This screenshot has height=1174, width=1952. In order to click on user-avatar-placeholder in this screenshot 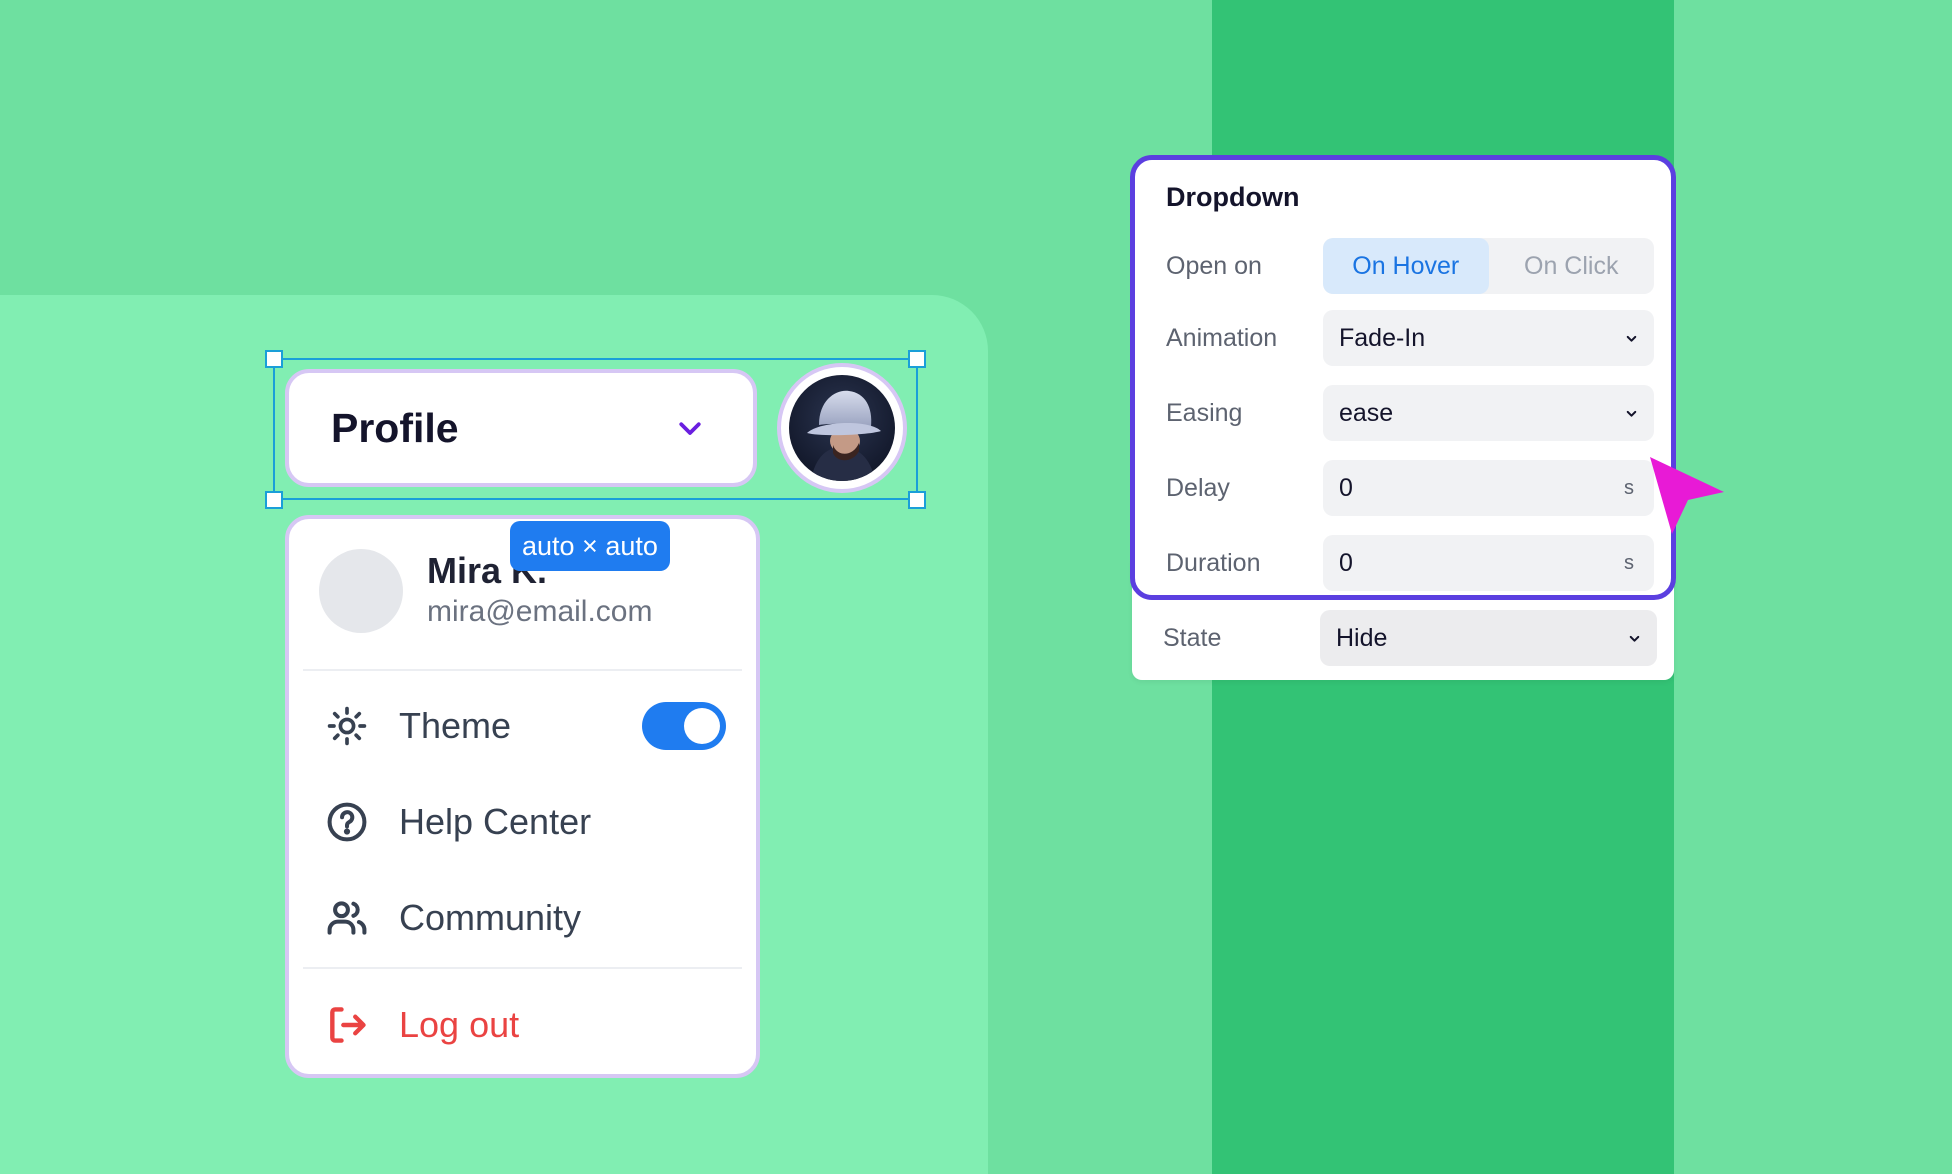, I will do `click(361, 591)`.